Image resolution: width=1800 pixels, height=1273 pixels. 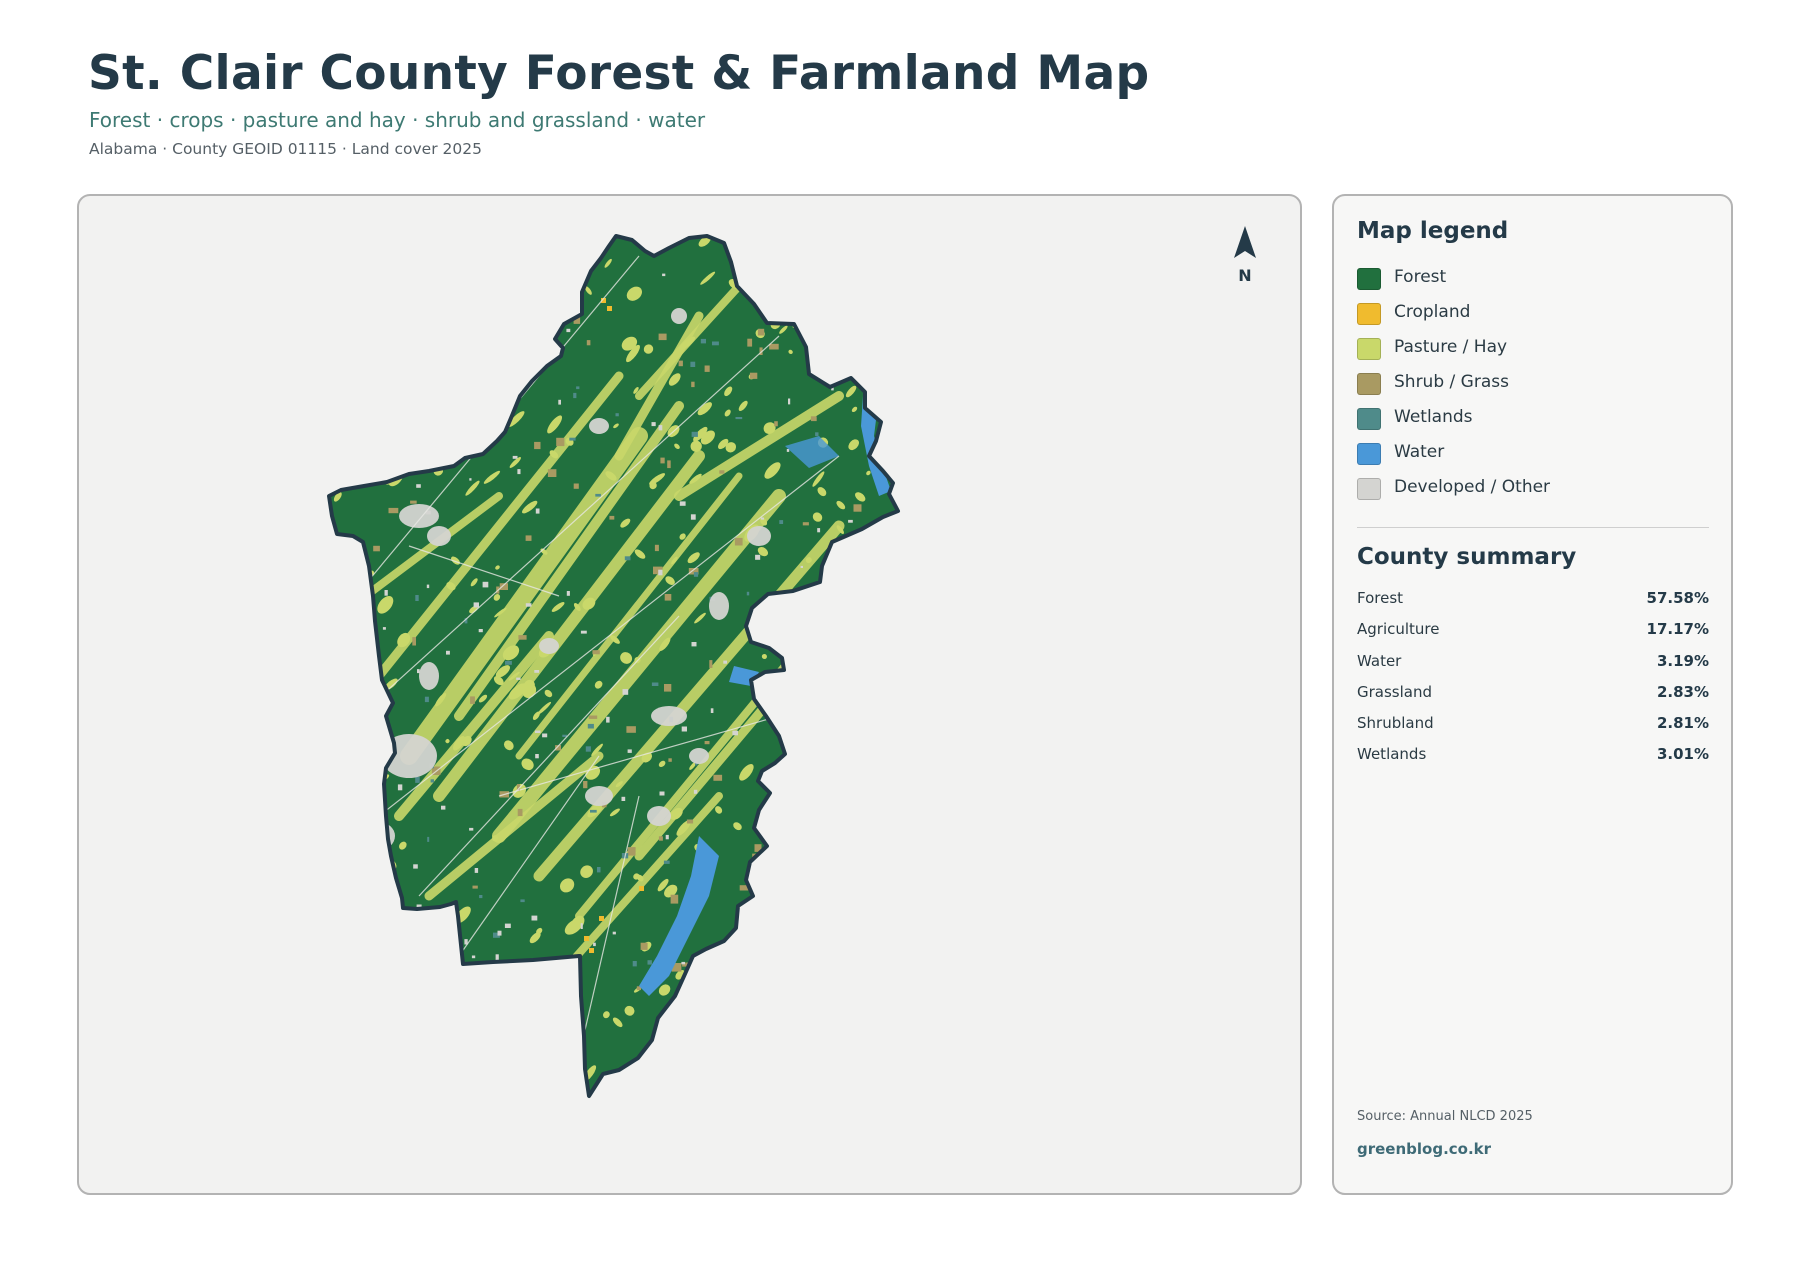 I want to click on legend-item-wetlands: Wetlands, so click(x=1533, y=421).